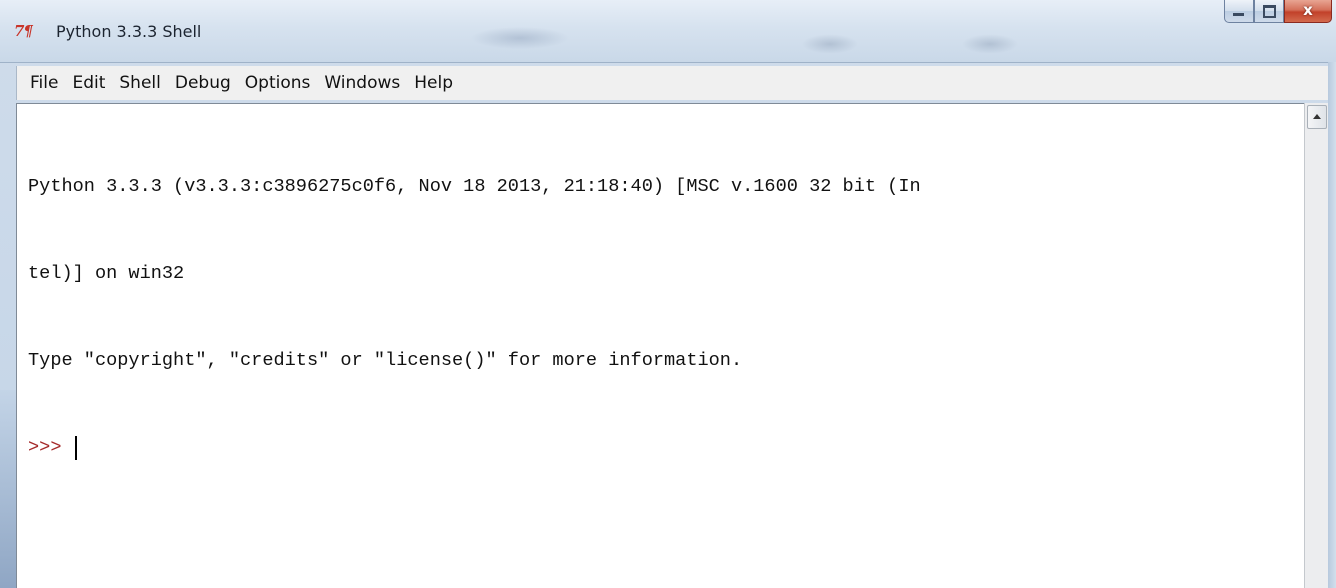 Image resolution: width=1336 pixels, height=588 pixels. I want to click on minimize-icon, so click(1238, 14).